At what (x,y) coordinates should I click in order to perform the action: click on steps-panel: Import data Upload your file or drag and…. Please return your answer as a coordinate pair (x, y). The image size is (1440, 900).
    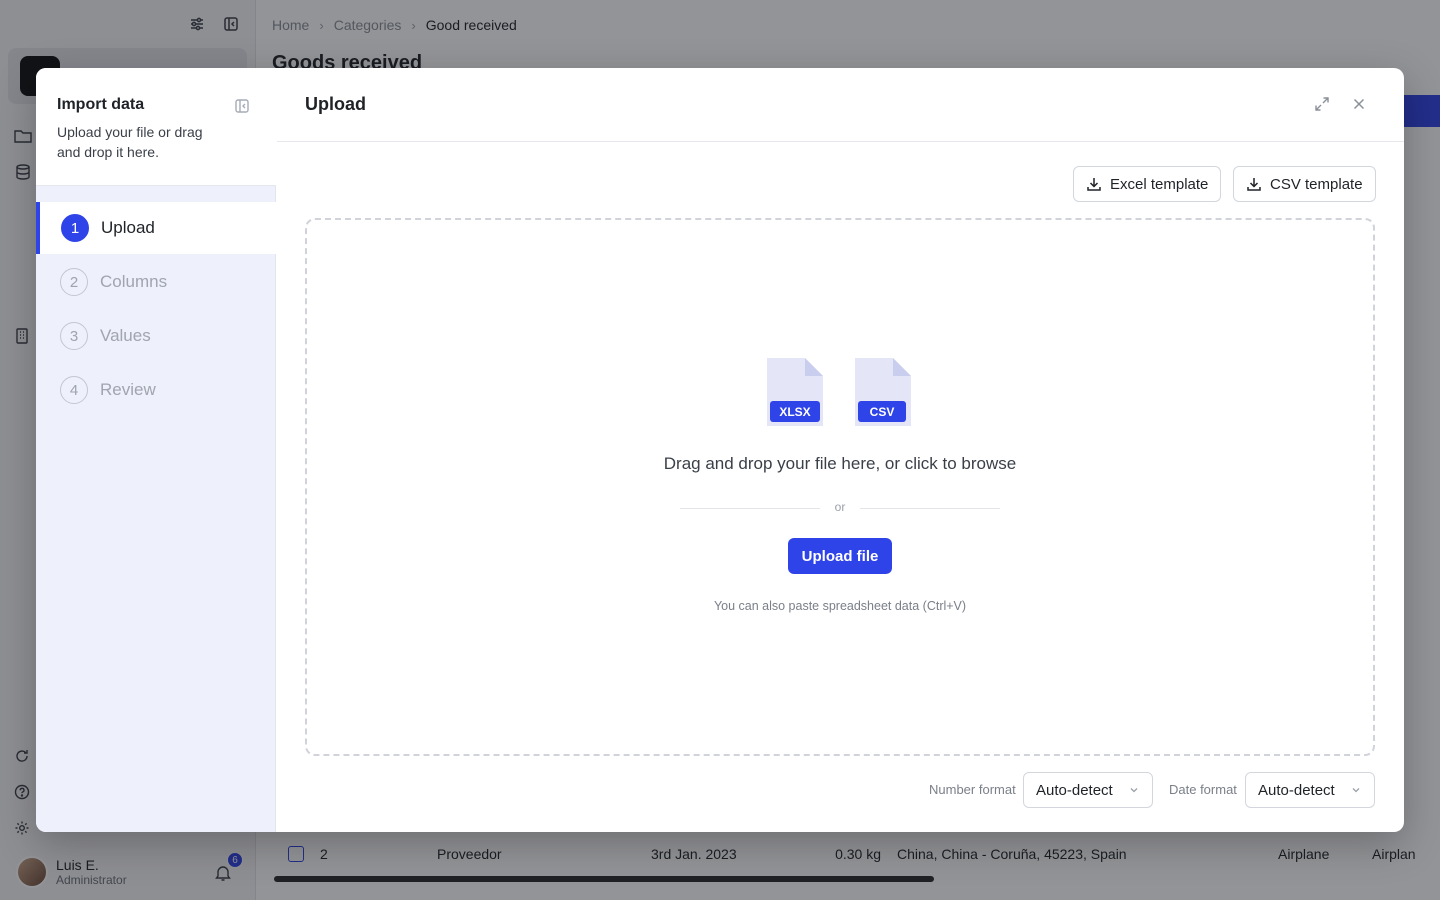
    Looking at the image, I should click on (156, 450).